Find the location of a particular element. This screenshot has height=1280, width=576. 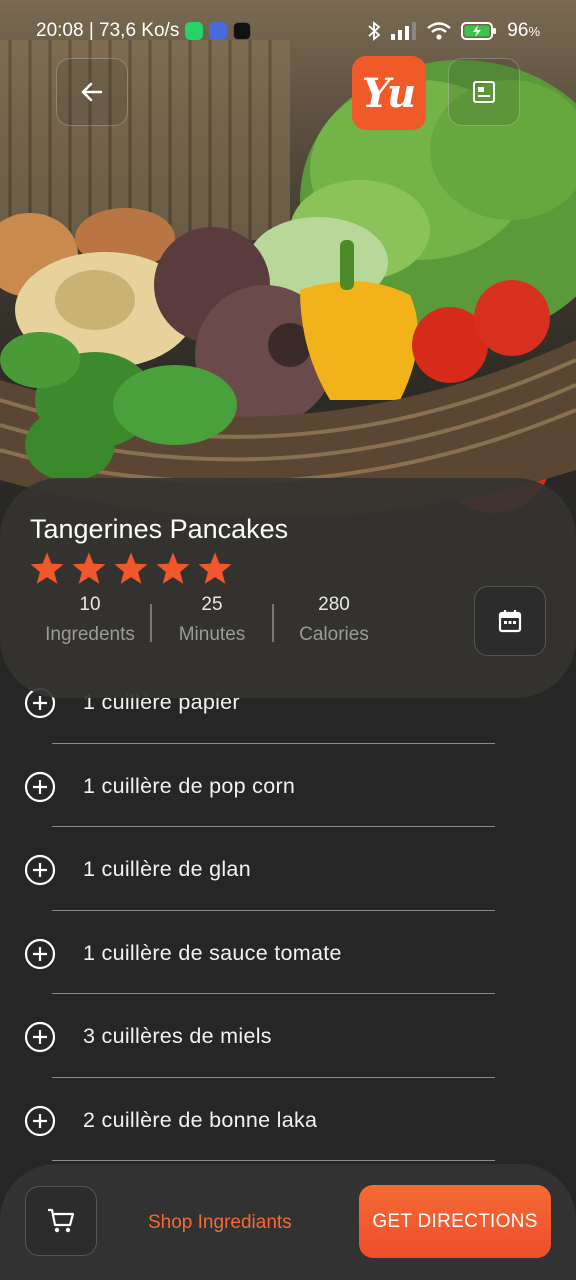

divider is located at coordinates (273, 1160).